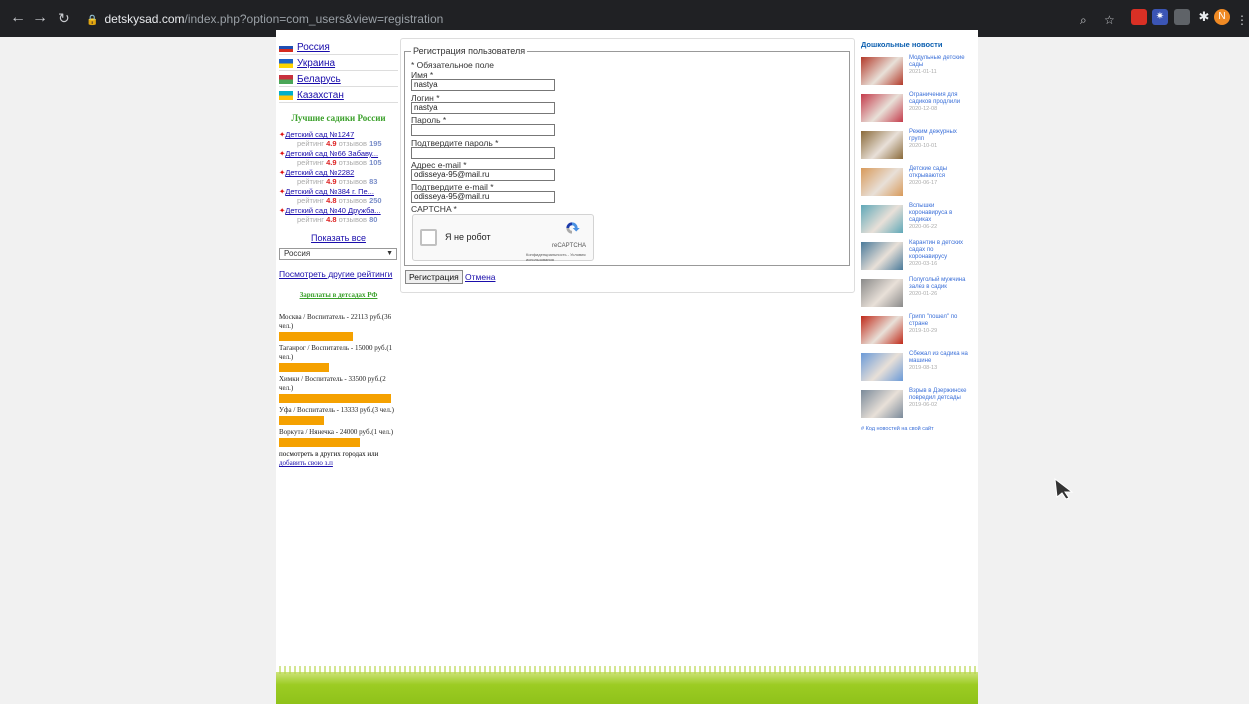 The height and width of the screenshot is (704, 1249). What do you see at coordinates (923, 109) in the screenshot?
I see `news-date: 2020-12-08` at bounding box center [923, 109].